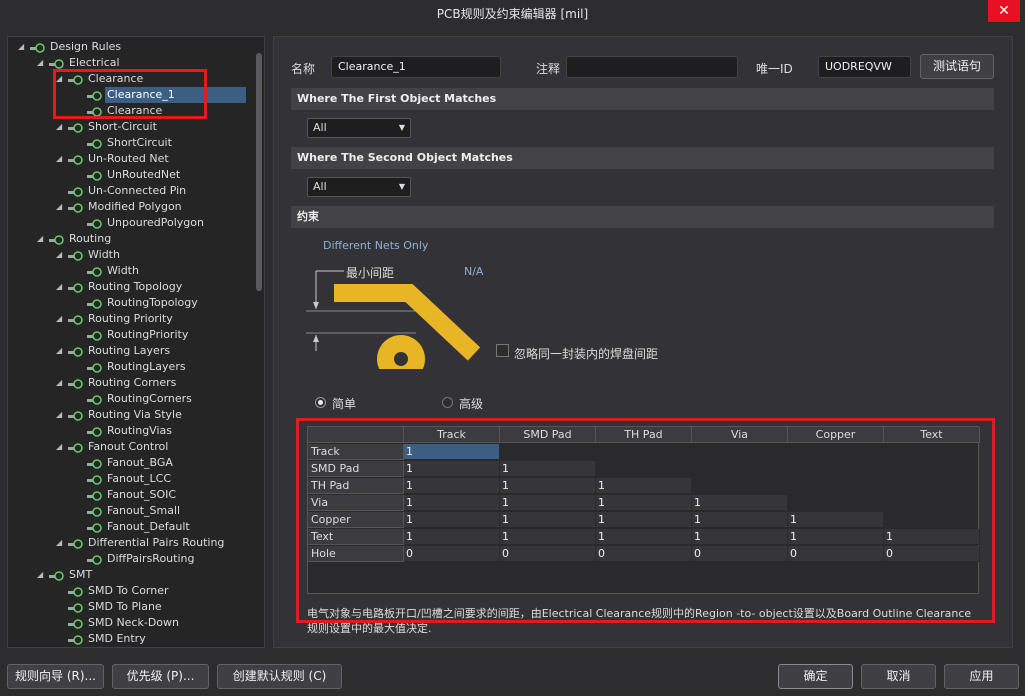 Image resolution: width=1025 pixels, height=696 pixels. I want to click on smd-icon, so click(75, 591).